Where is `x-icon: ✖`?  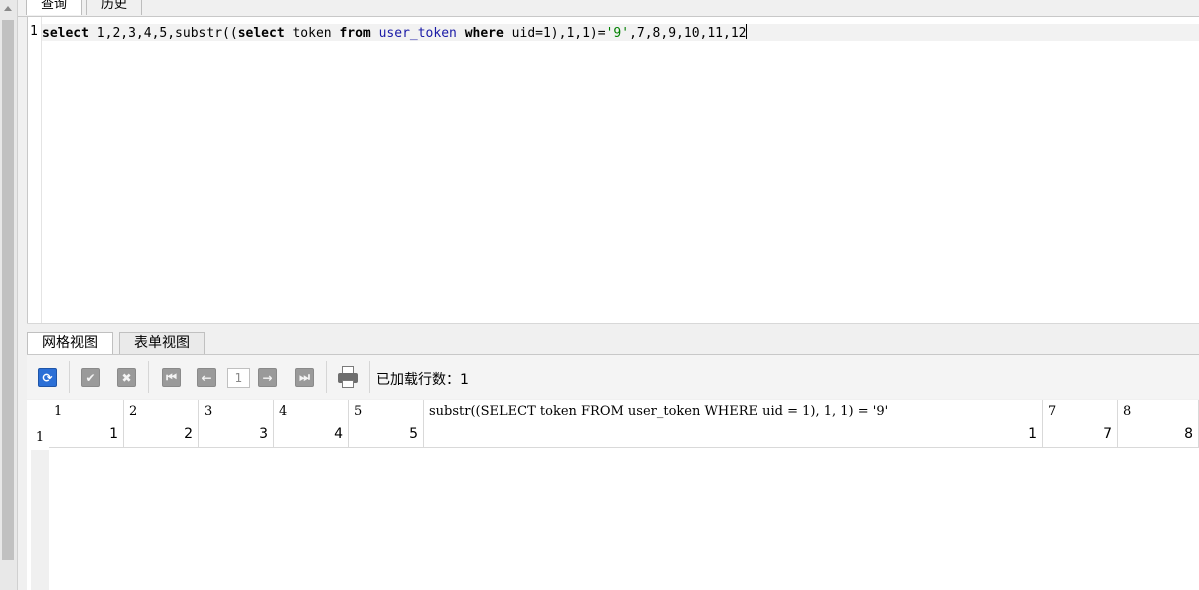
x-icon: ✖ is located at coordinates (126, 377).